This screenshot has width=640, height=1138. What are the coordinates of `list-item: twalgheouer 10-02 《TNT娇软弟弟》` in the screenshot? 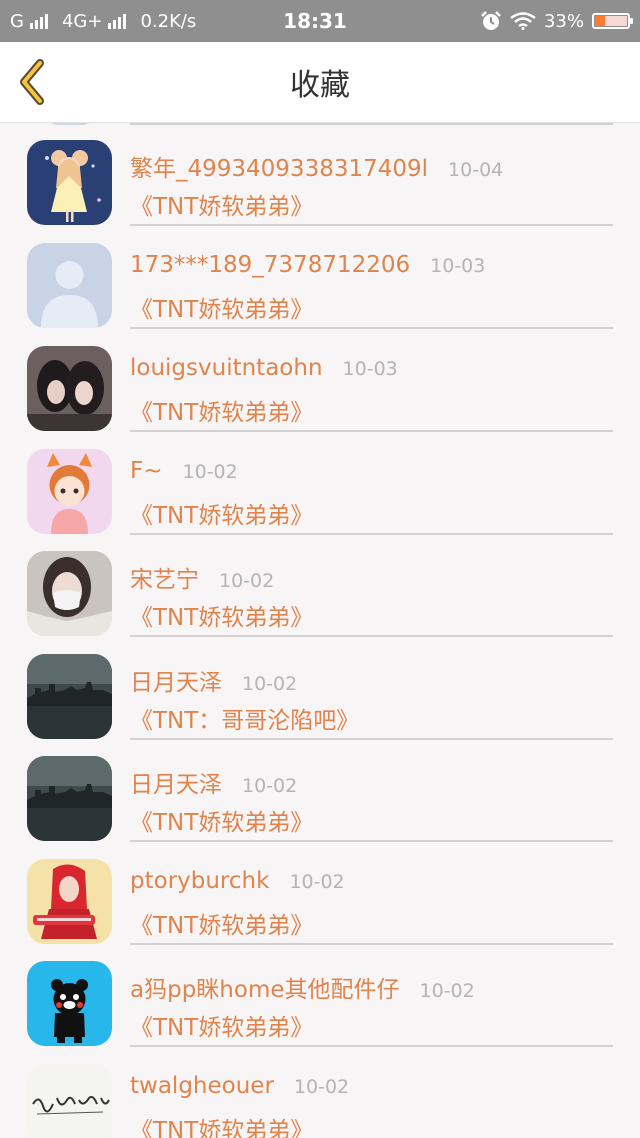 It's located at (320, 1092).